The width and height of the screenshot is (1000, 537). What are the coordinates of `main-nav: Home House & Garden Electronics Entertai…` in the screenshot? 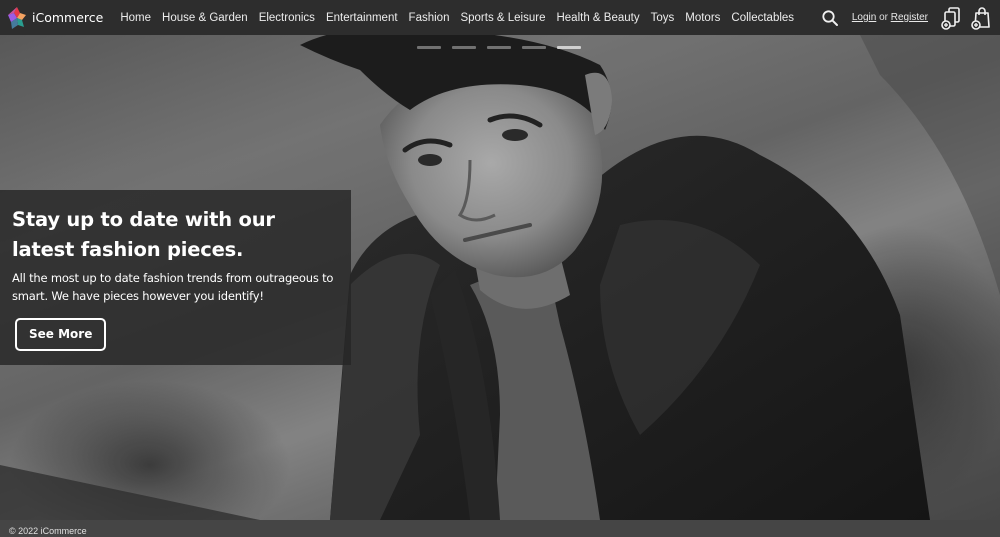 It's located at (462, 18).